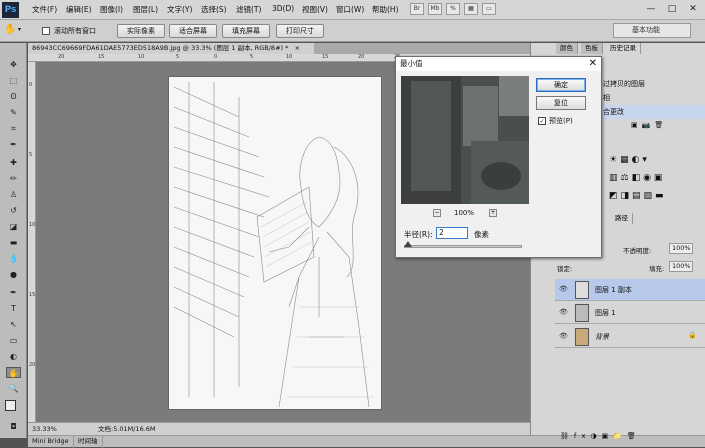 The height and width of the screenshot is (448, 705). Describe the element at coordinates (13, 426) in the screenshot. I see `quick-mask-icon: ◘` at that location.